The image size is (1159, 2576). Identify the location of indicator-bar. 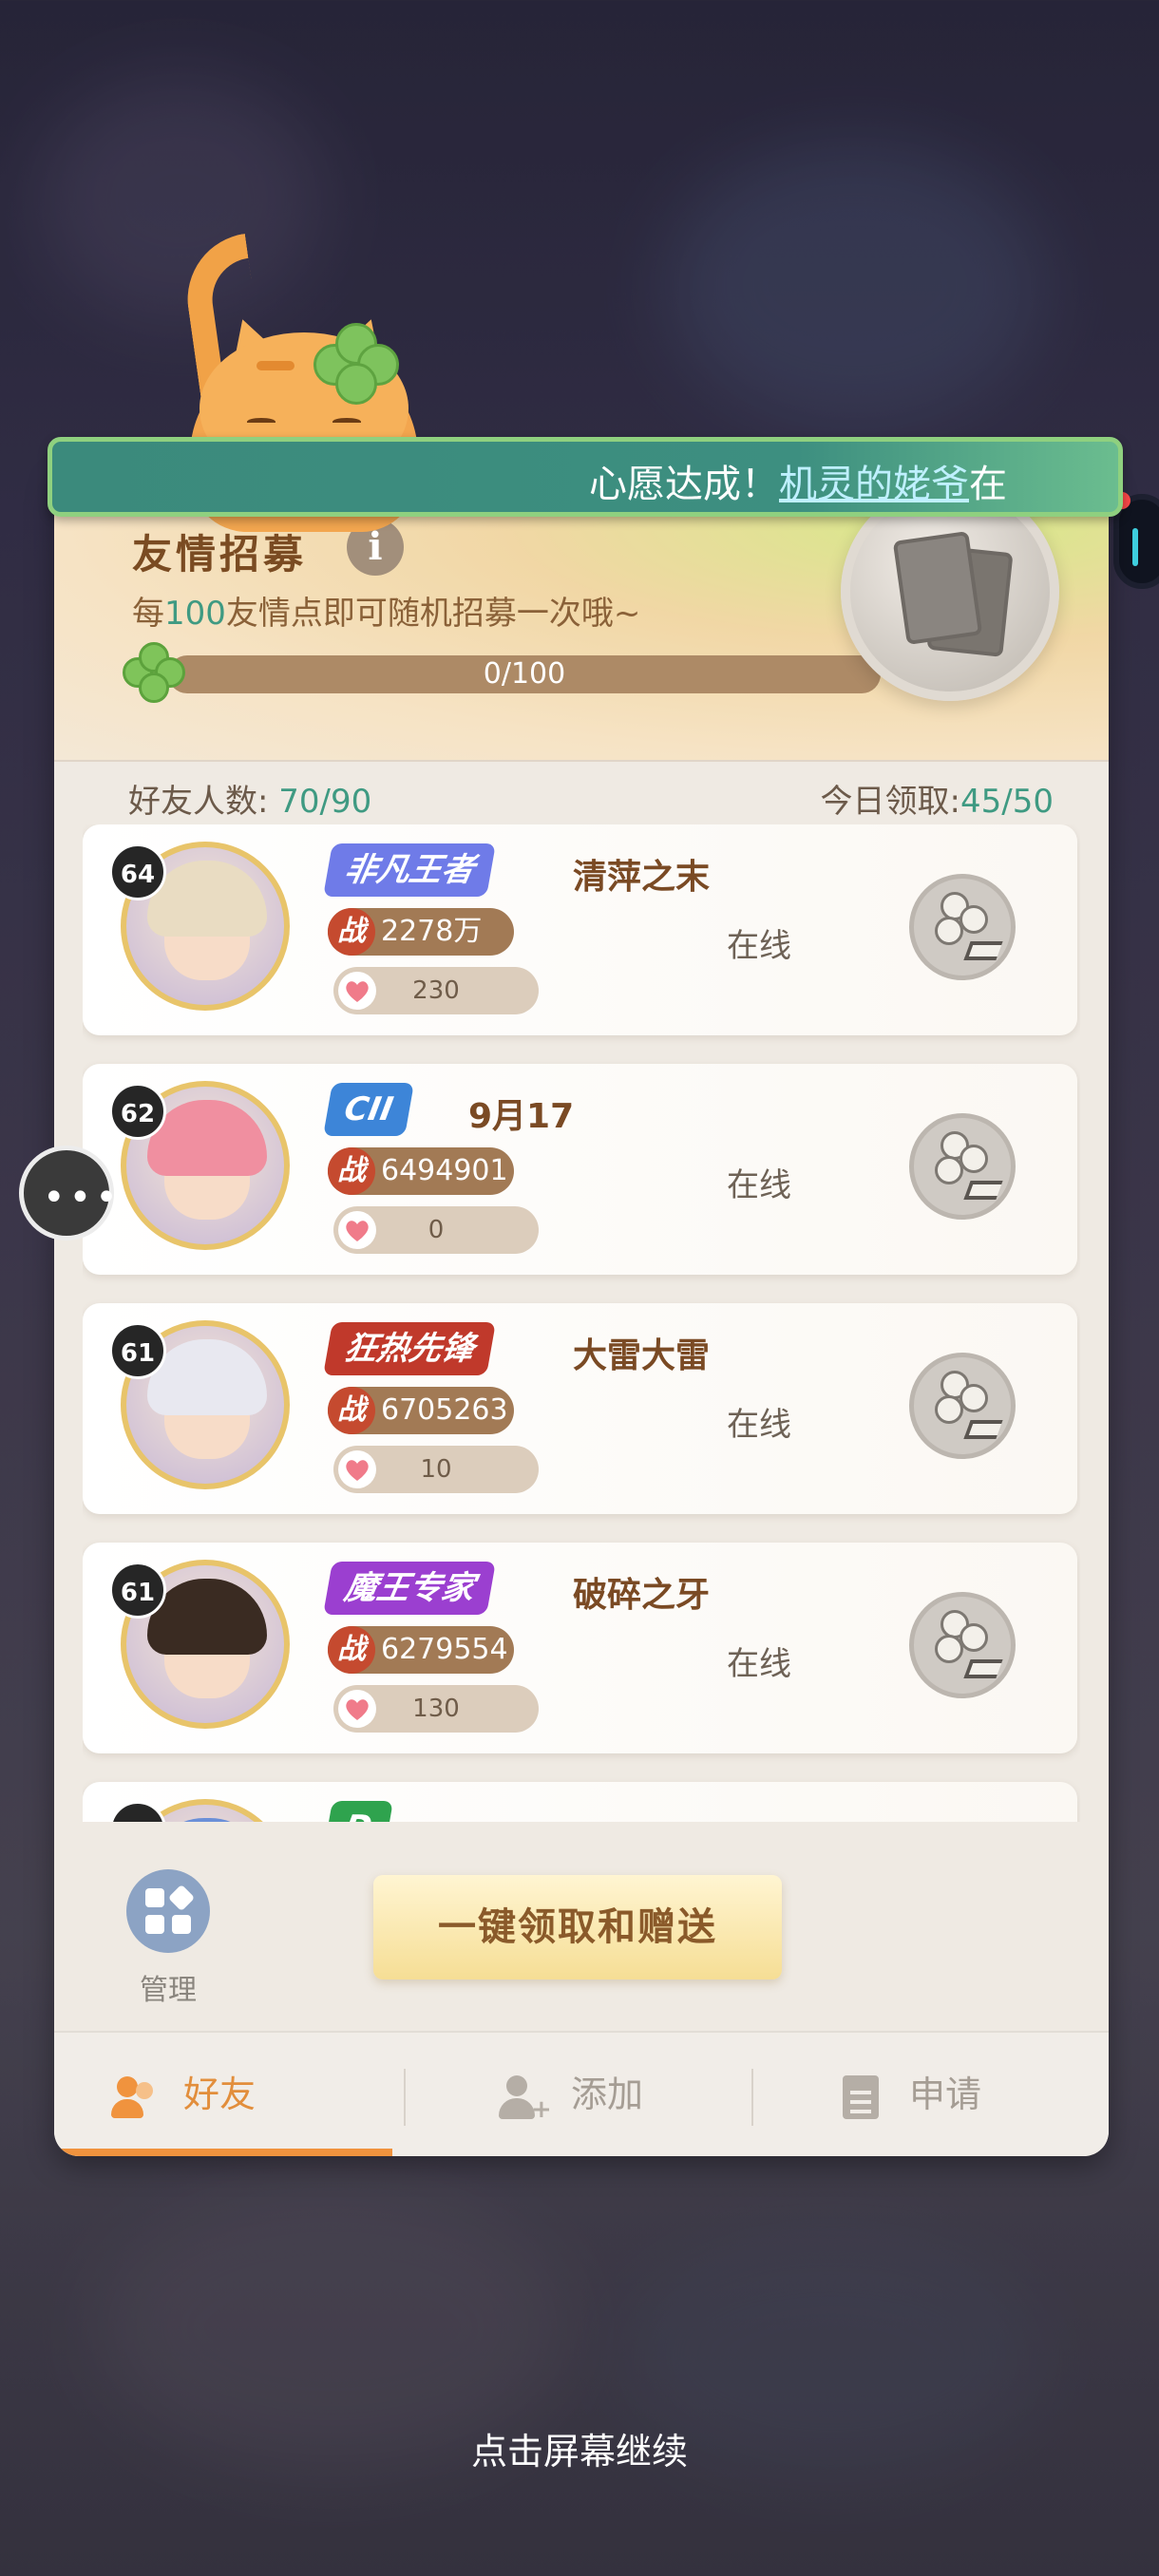
(1135, 547).